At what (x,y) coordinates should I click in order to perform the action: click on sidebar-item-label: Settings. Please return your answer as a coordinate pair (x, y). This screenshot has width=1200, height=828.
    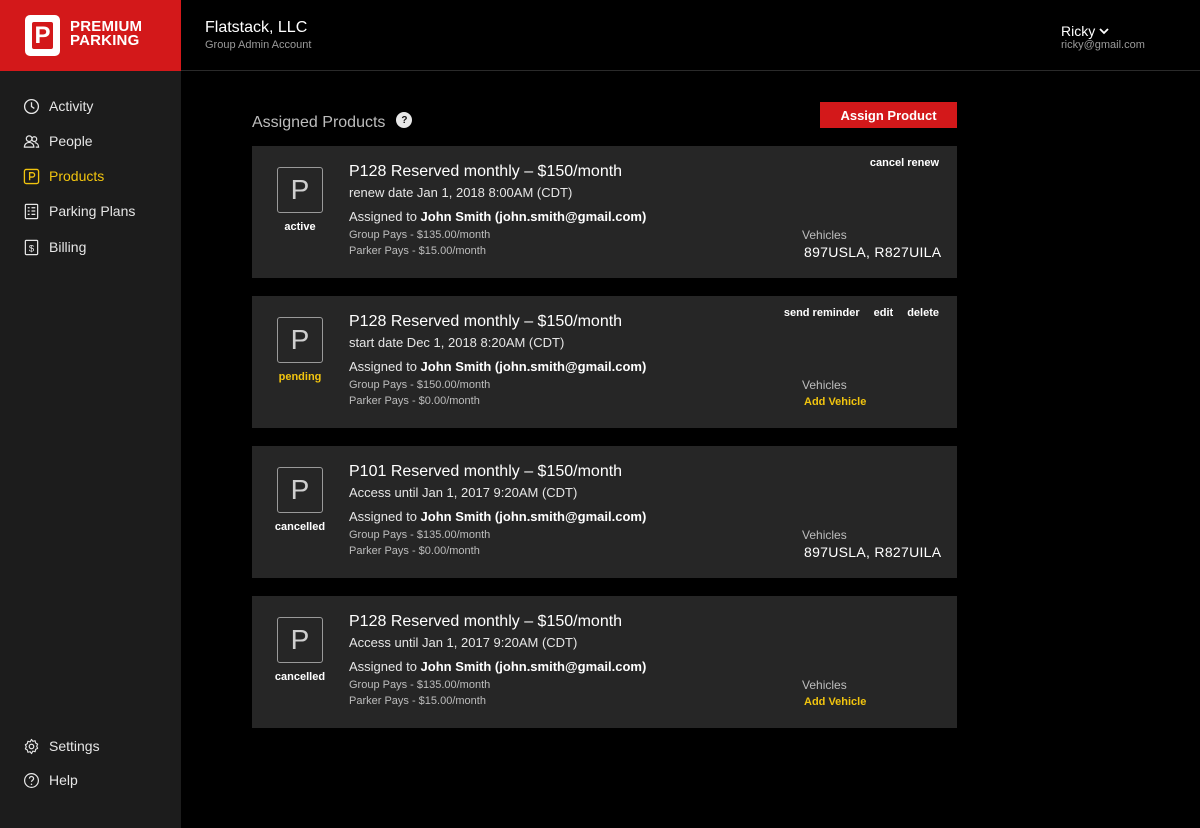
    Looking at the image, I should click on (74, 746).